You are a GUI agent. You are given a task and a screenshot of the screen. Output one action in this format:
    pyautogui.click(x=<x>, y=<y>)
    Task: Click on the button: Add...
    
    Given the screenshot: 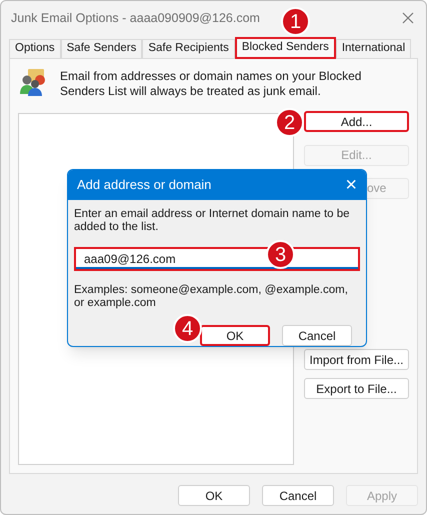 What is the action you would take?
    pyautogui.click(x=356, y=121)
    